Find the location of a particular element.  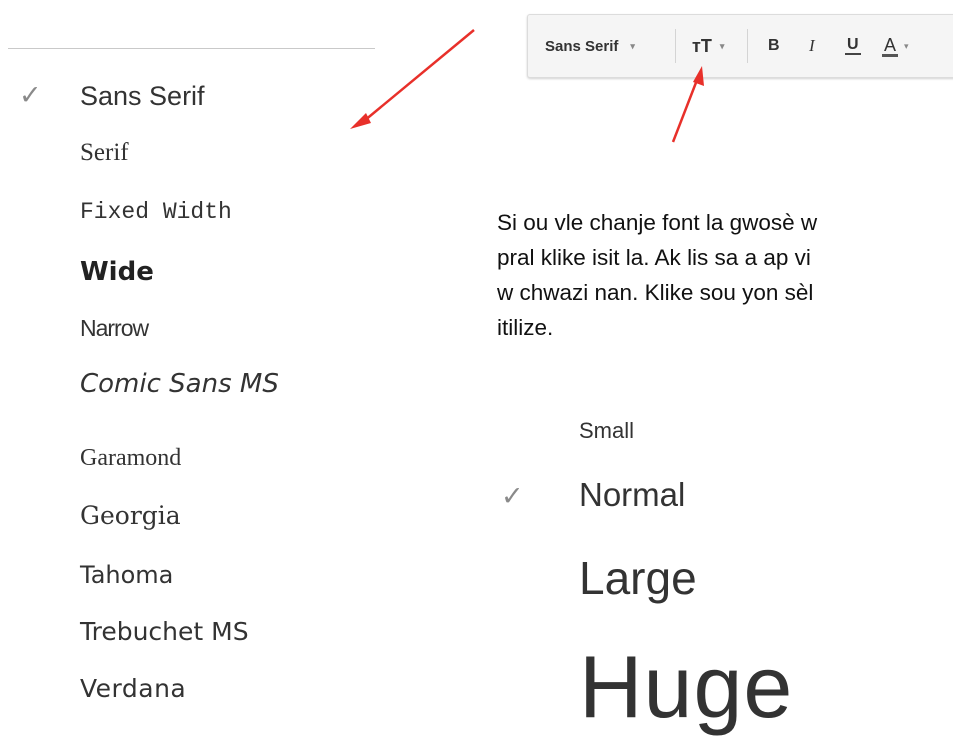

arrow-to-size-button is located at coordinates (687, 104).